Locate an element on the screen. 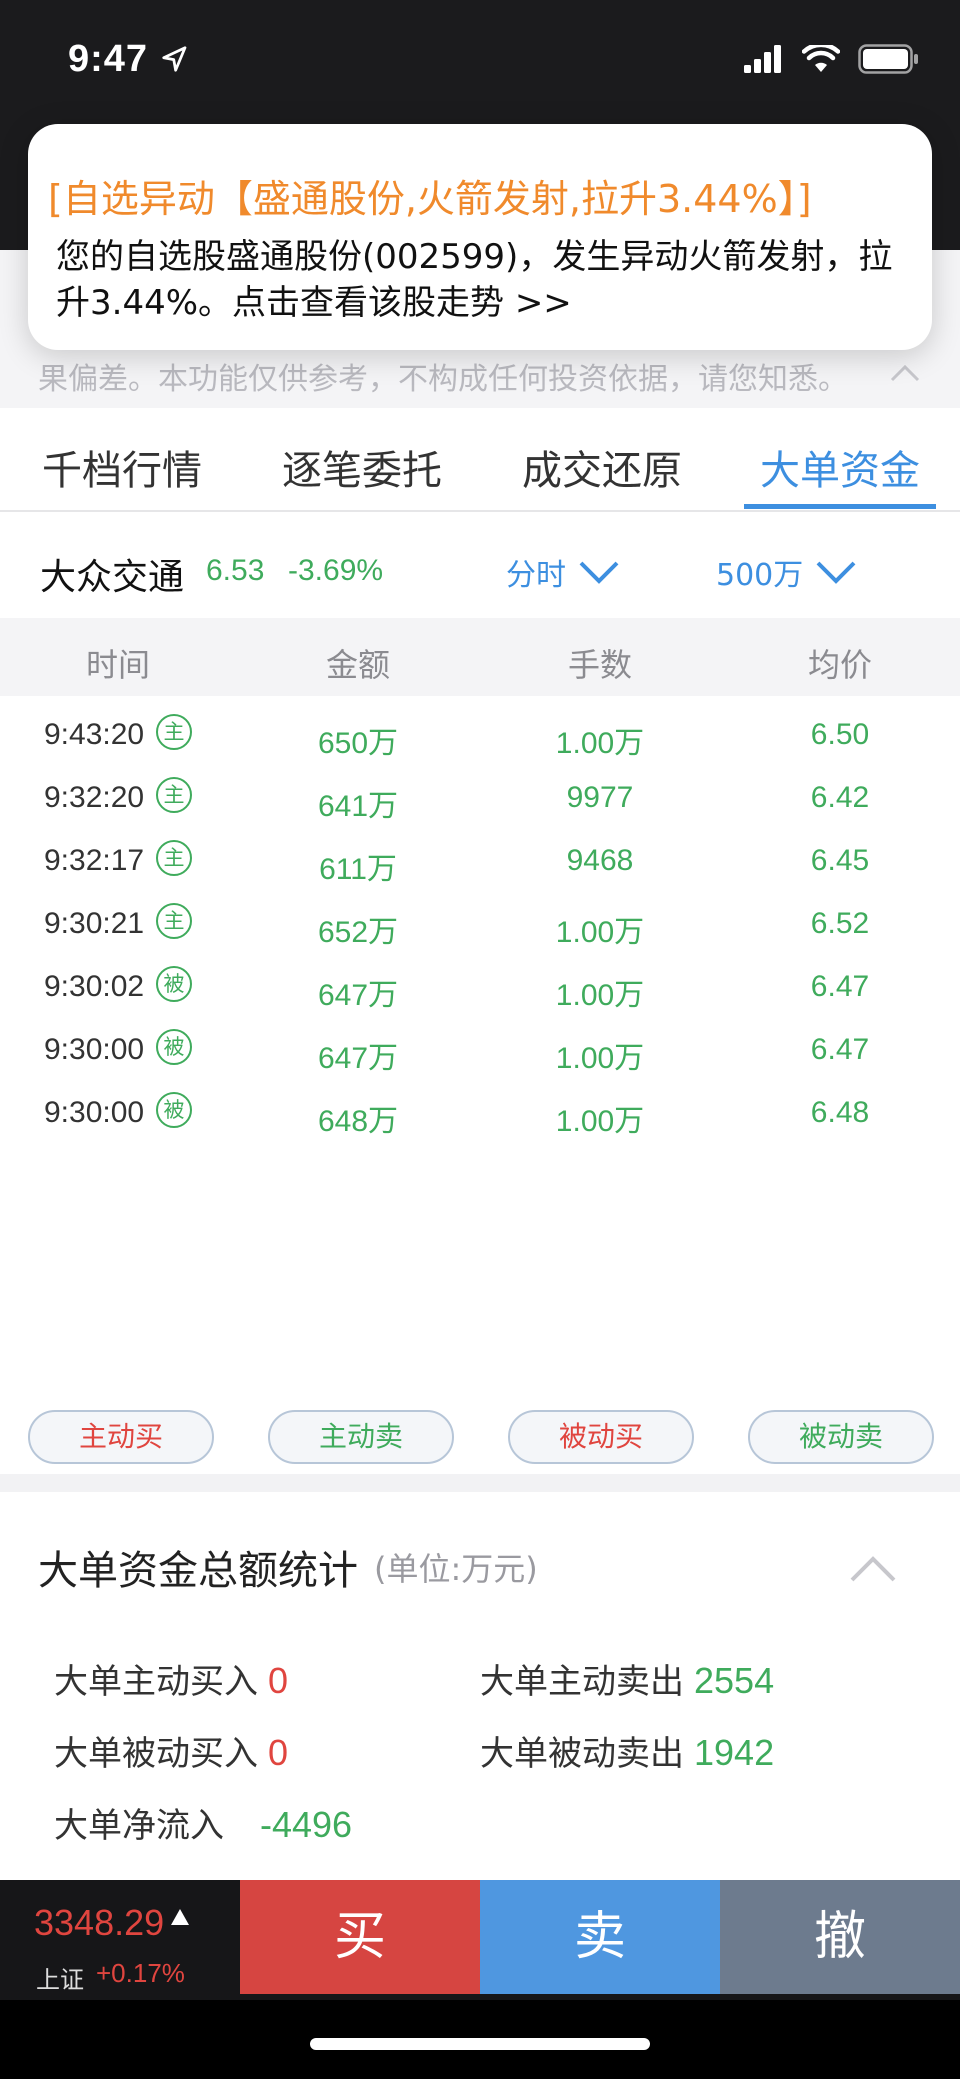 This screenshot has width=960, height=2079. row-amount: 611万 is located at coordinates (358, 869).